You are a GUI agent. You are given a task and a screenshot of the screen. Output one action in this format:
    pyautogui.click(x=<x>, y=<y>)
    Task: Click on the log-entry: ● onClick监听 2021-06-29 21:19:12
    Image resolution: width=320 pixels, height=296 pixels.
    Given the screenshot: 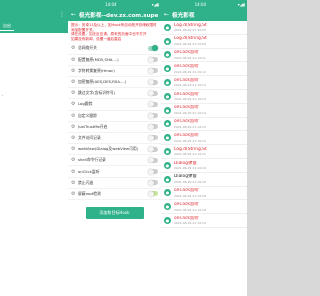 What is the action you would take?
    pyautogui.click(x=204, y=69)
    